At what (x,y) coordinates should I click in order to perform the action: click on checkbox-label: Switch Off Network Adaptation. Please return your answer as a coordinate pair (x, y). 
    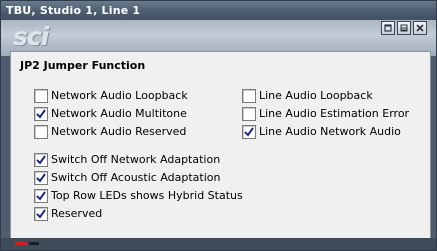
    Looking at the image, I should click on (136, 159).